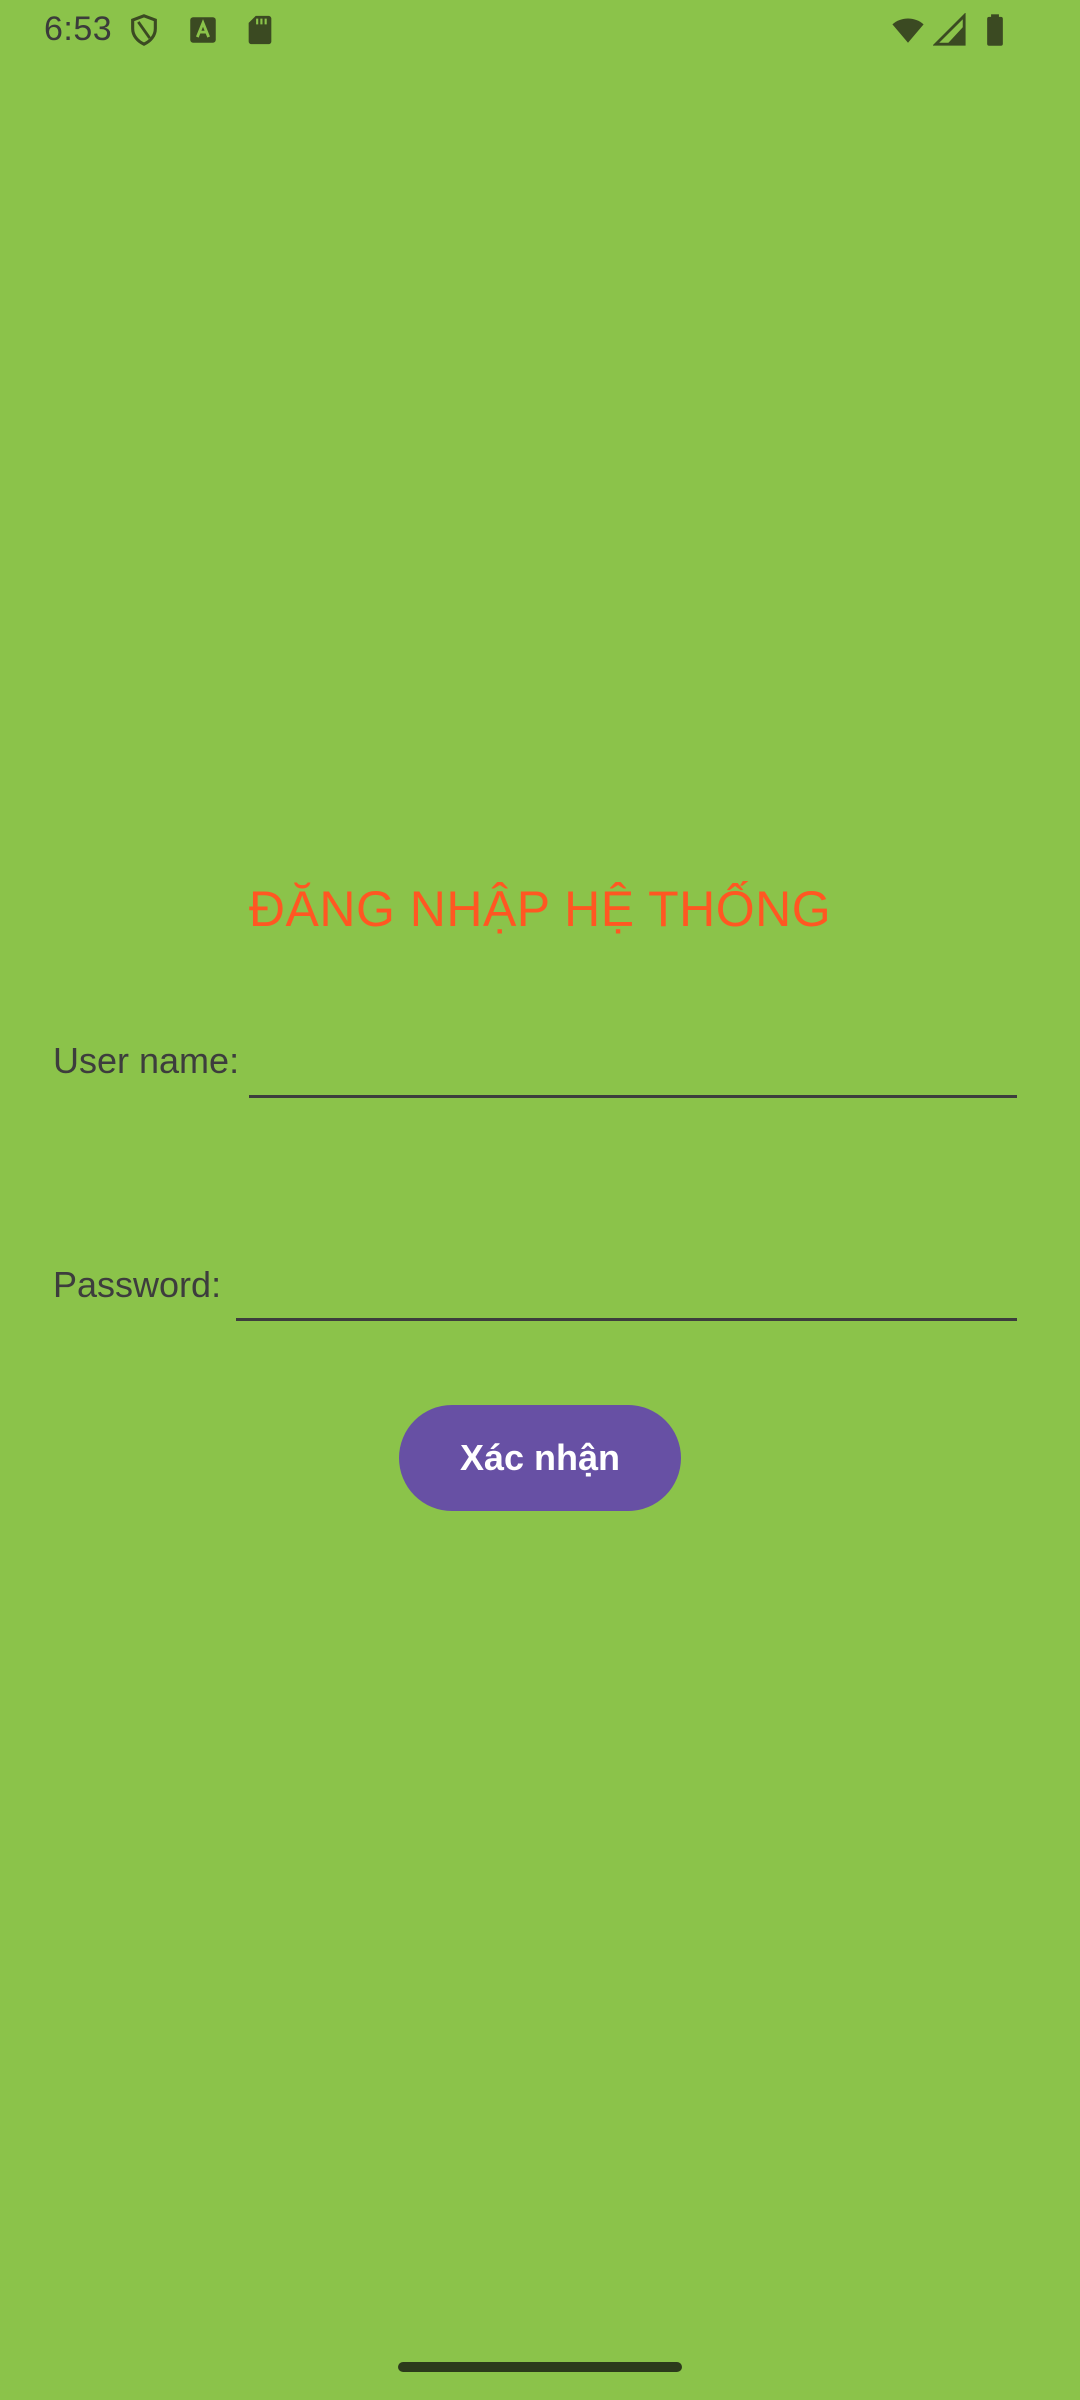  Describe the element at coordinates (908, 30) in the screenshot. I see `wifi-icon` at that location.